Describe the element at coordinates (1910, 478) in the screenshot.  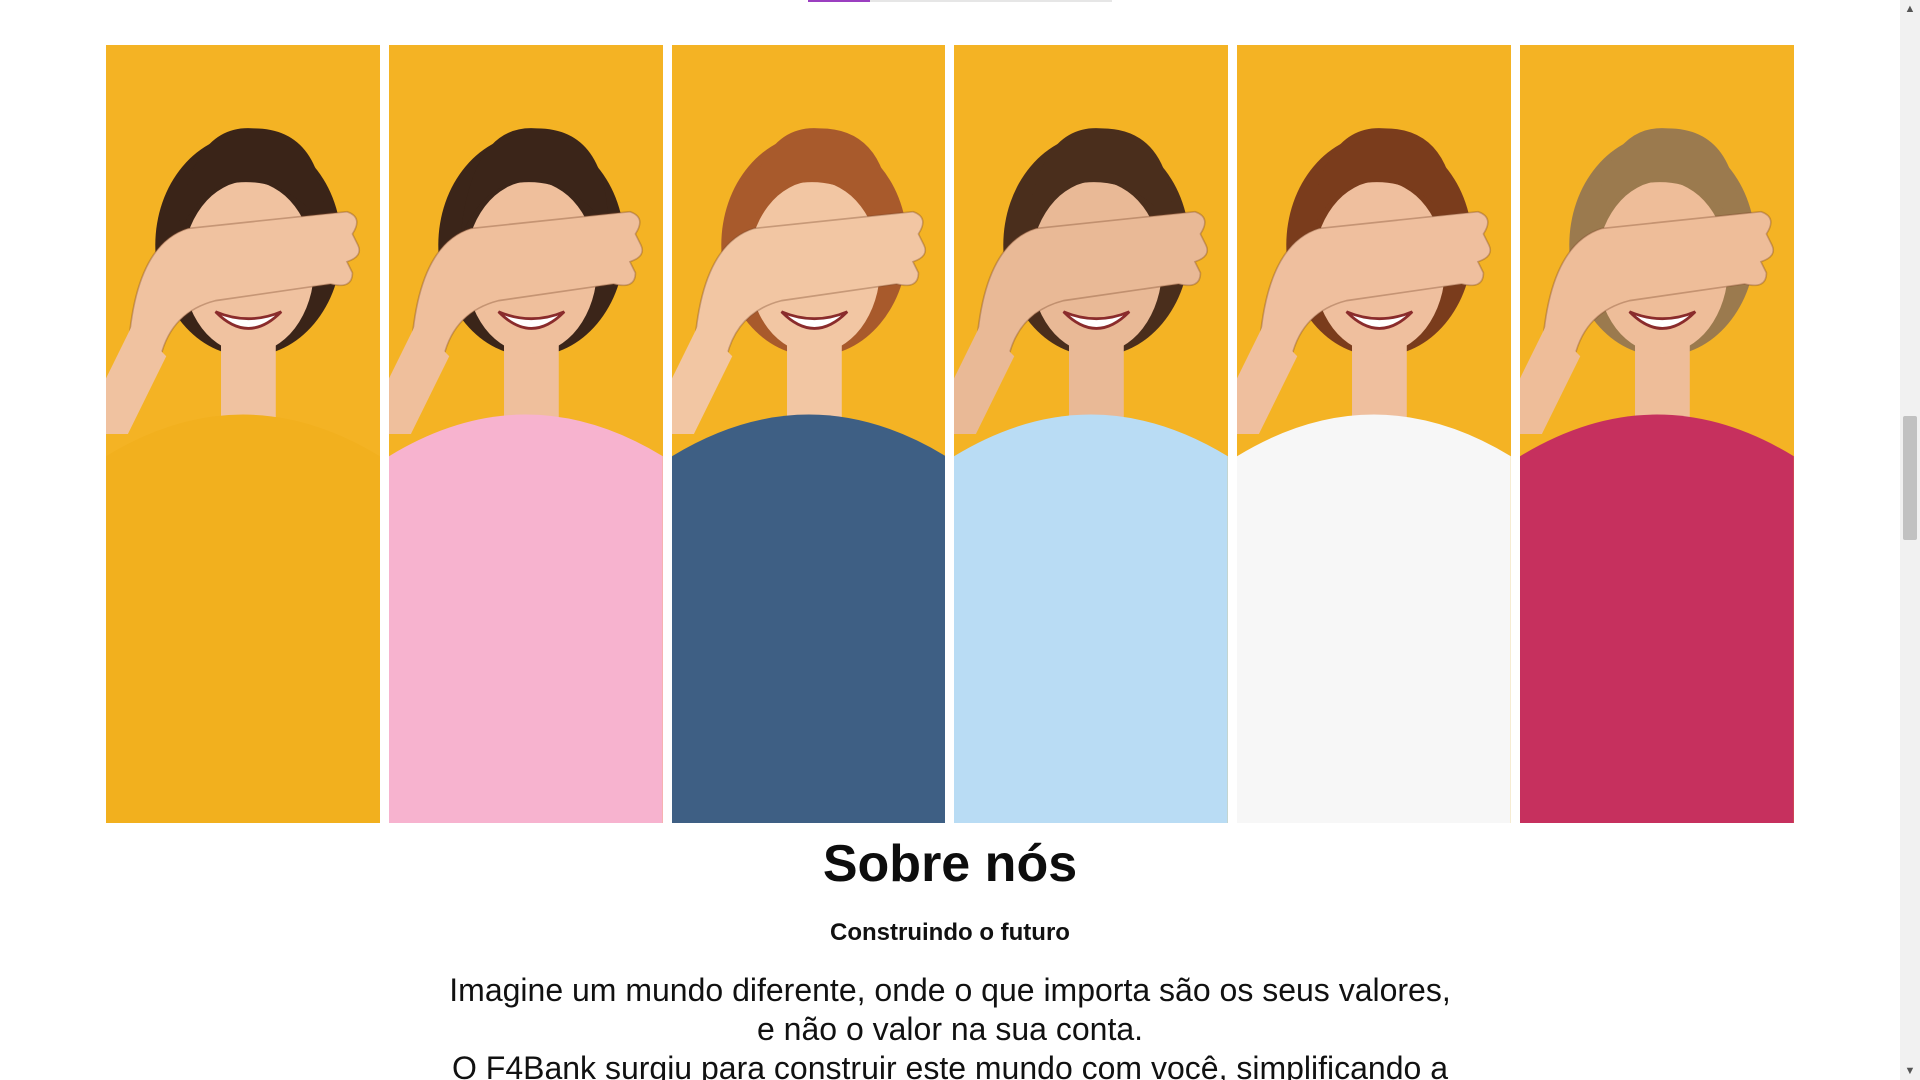
I see `scroll-thumb` at that location.